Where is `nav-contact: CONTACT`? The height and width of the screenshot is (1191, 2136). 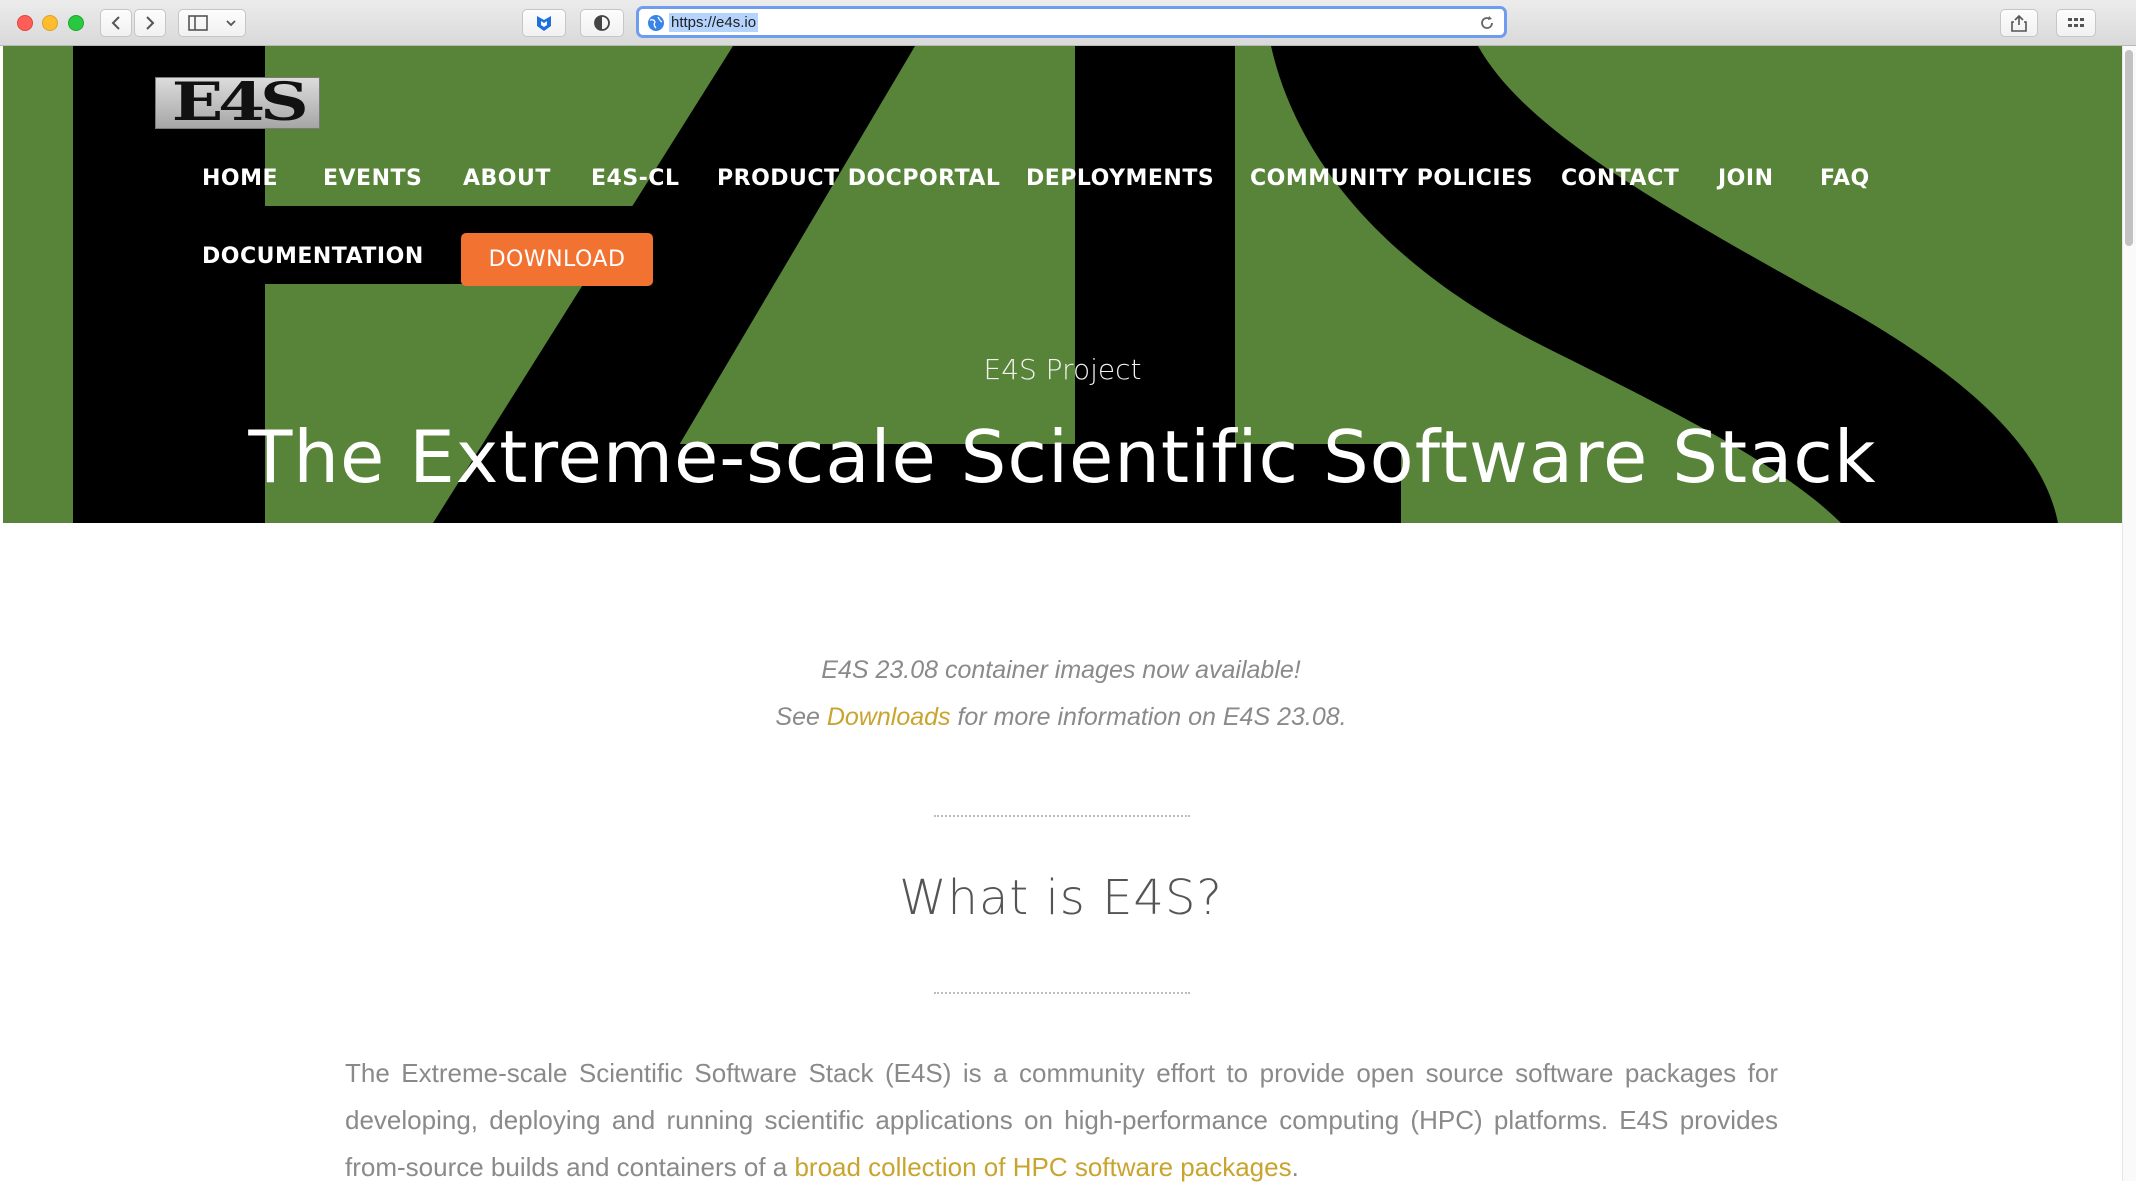 nav-contact: CONTACT is located at coordinates (1620, 179).